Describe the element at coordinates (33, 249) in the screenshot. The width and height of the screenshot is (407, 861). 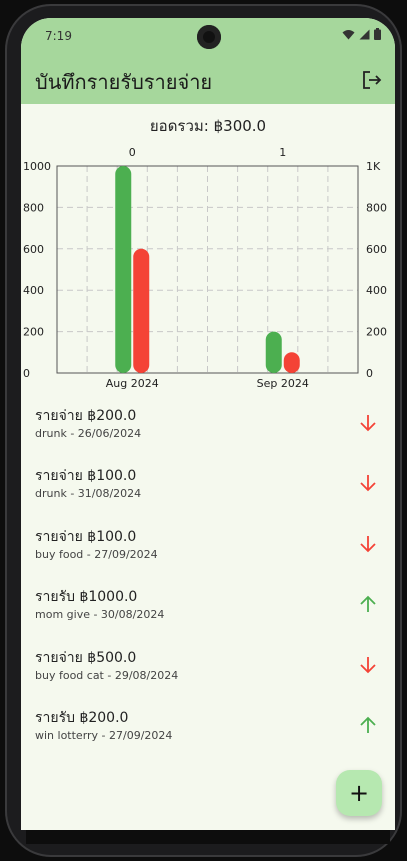
I see `y-tick-label-left: 600` at that location.